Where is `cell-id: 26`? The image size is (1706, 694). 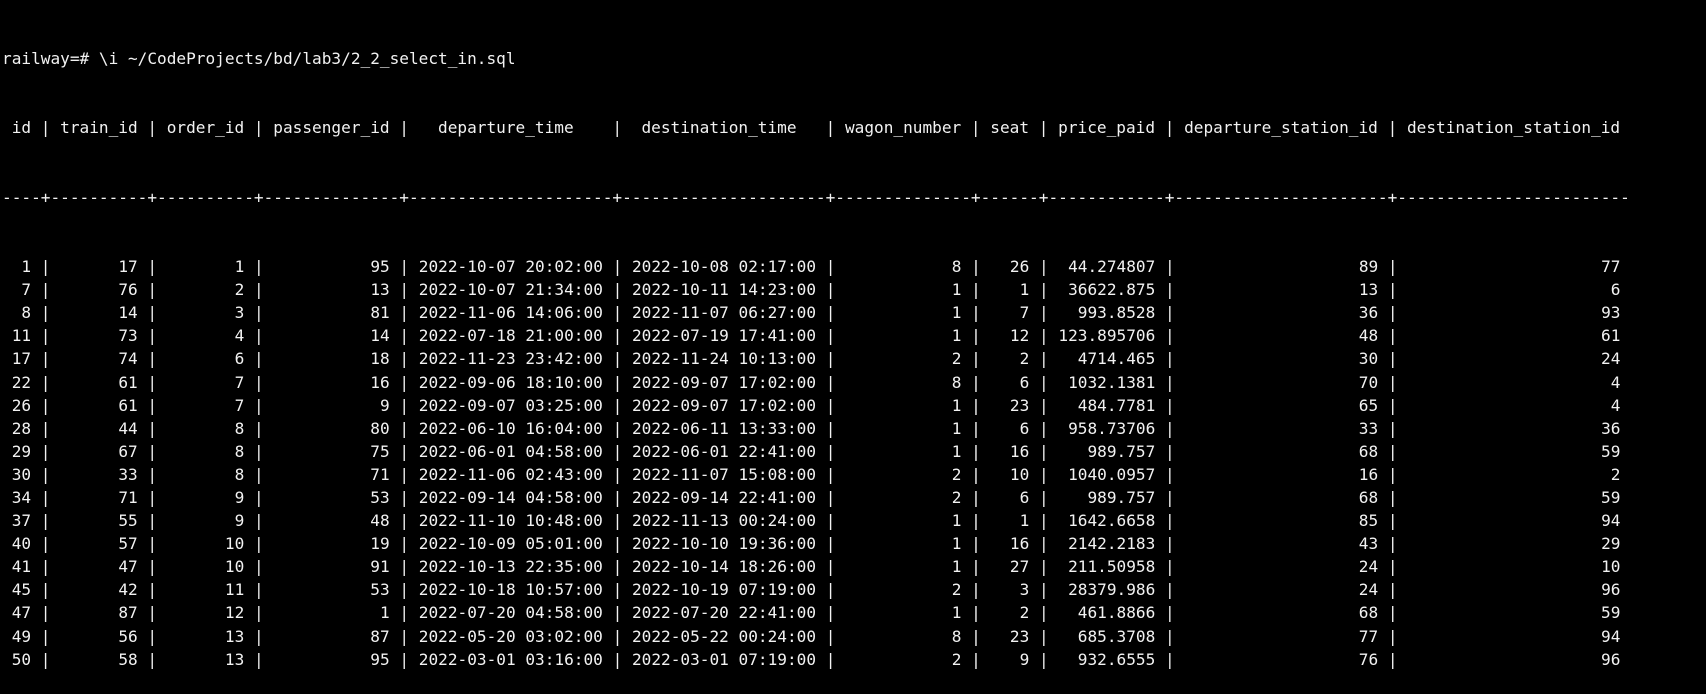
cell-id: 26 is located at coordinates (21, 405).